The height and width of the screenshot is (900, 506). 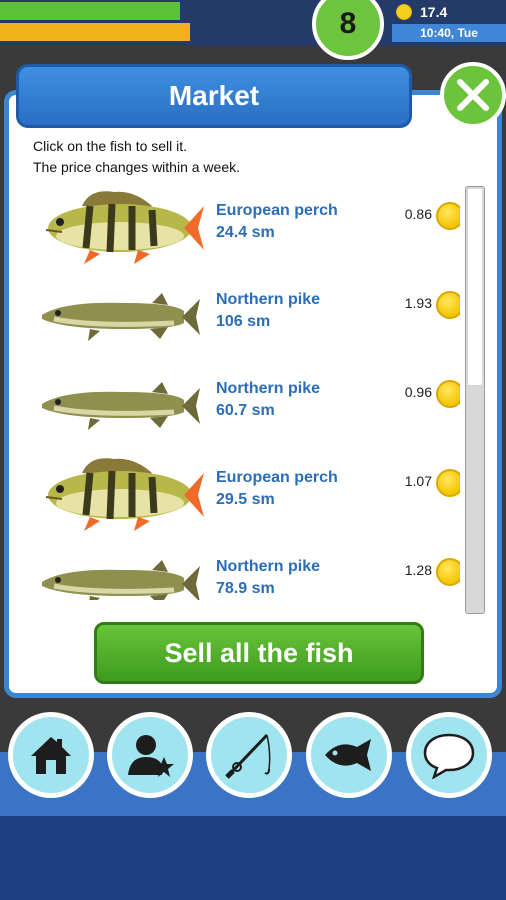 I want to click on instruction-line: The price changes within a week., so click(x=136, y=167).